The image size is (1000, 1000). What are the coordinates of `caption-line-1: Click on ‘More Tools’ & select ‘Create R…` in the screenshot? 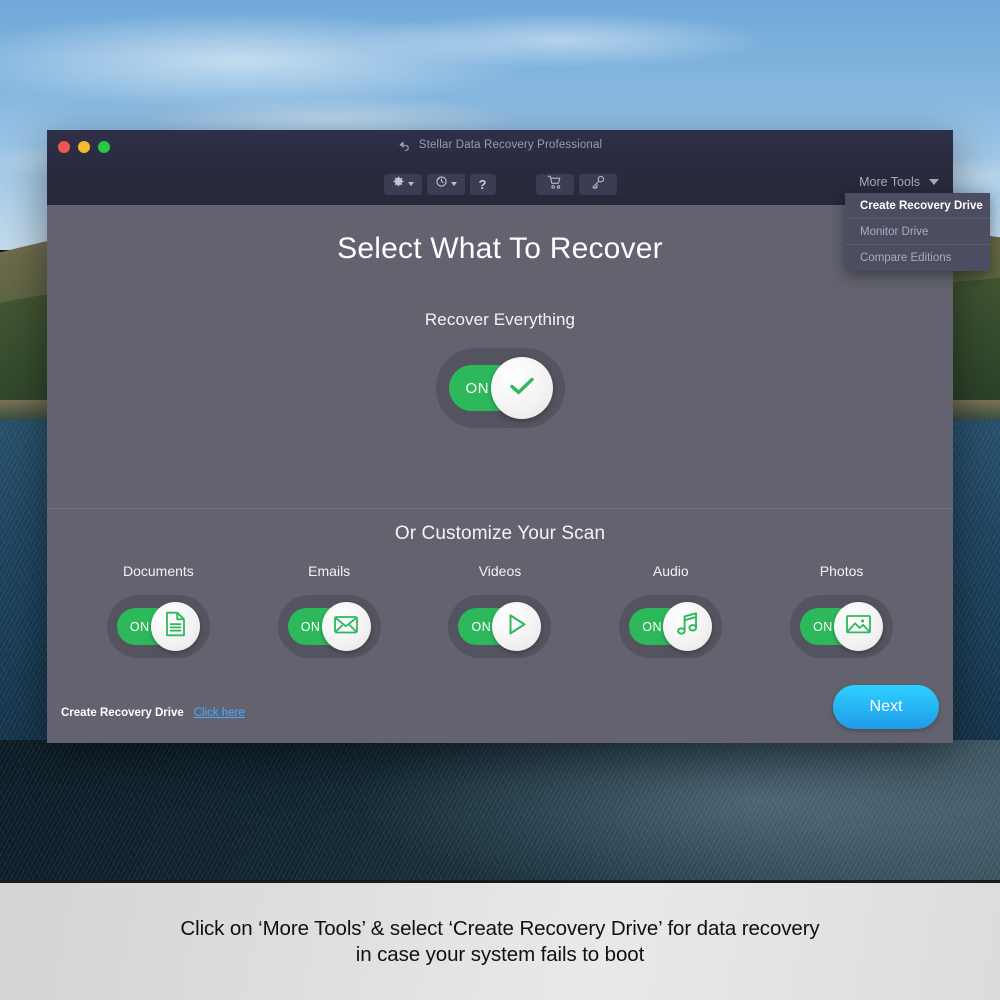 It's located at (500, 928).